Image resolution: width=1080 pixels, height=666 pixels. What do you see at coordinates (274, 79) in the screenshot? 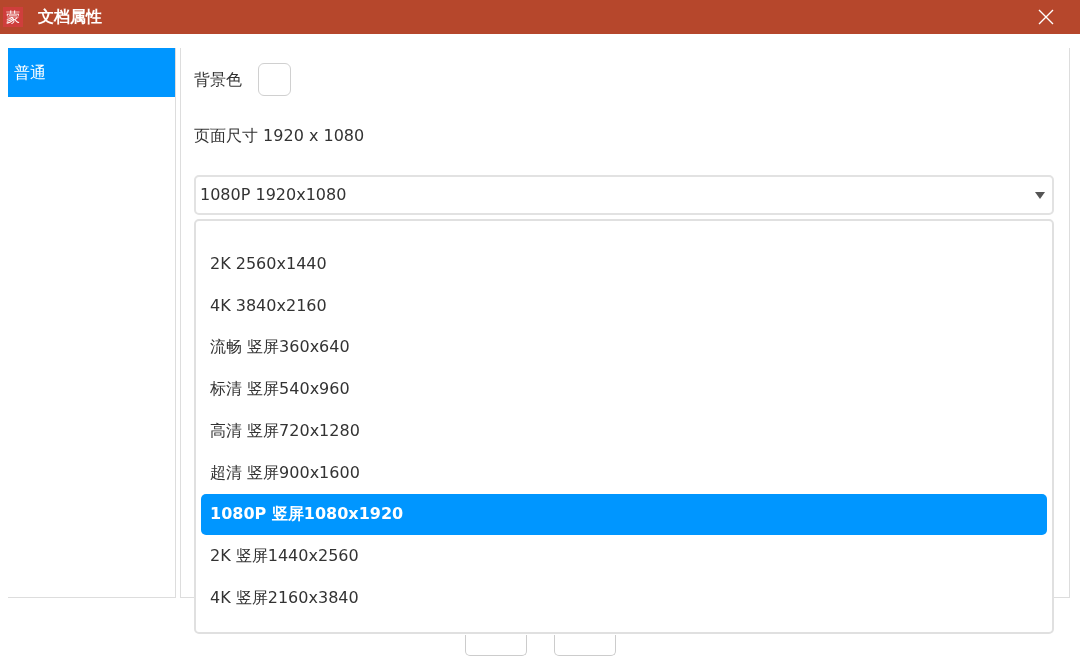
I see `color-swatch` at bounding box center [274, 79].